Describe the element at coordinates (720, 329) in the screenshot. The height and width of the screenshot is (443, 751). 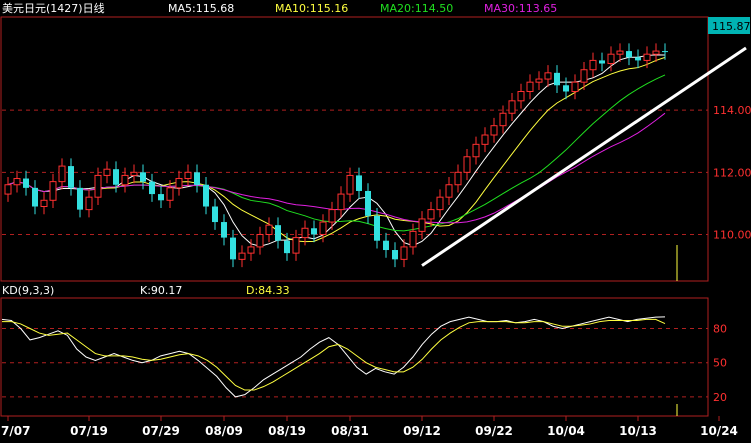
I see `kd-tick-label: 80` at that location.